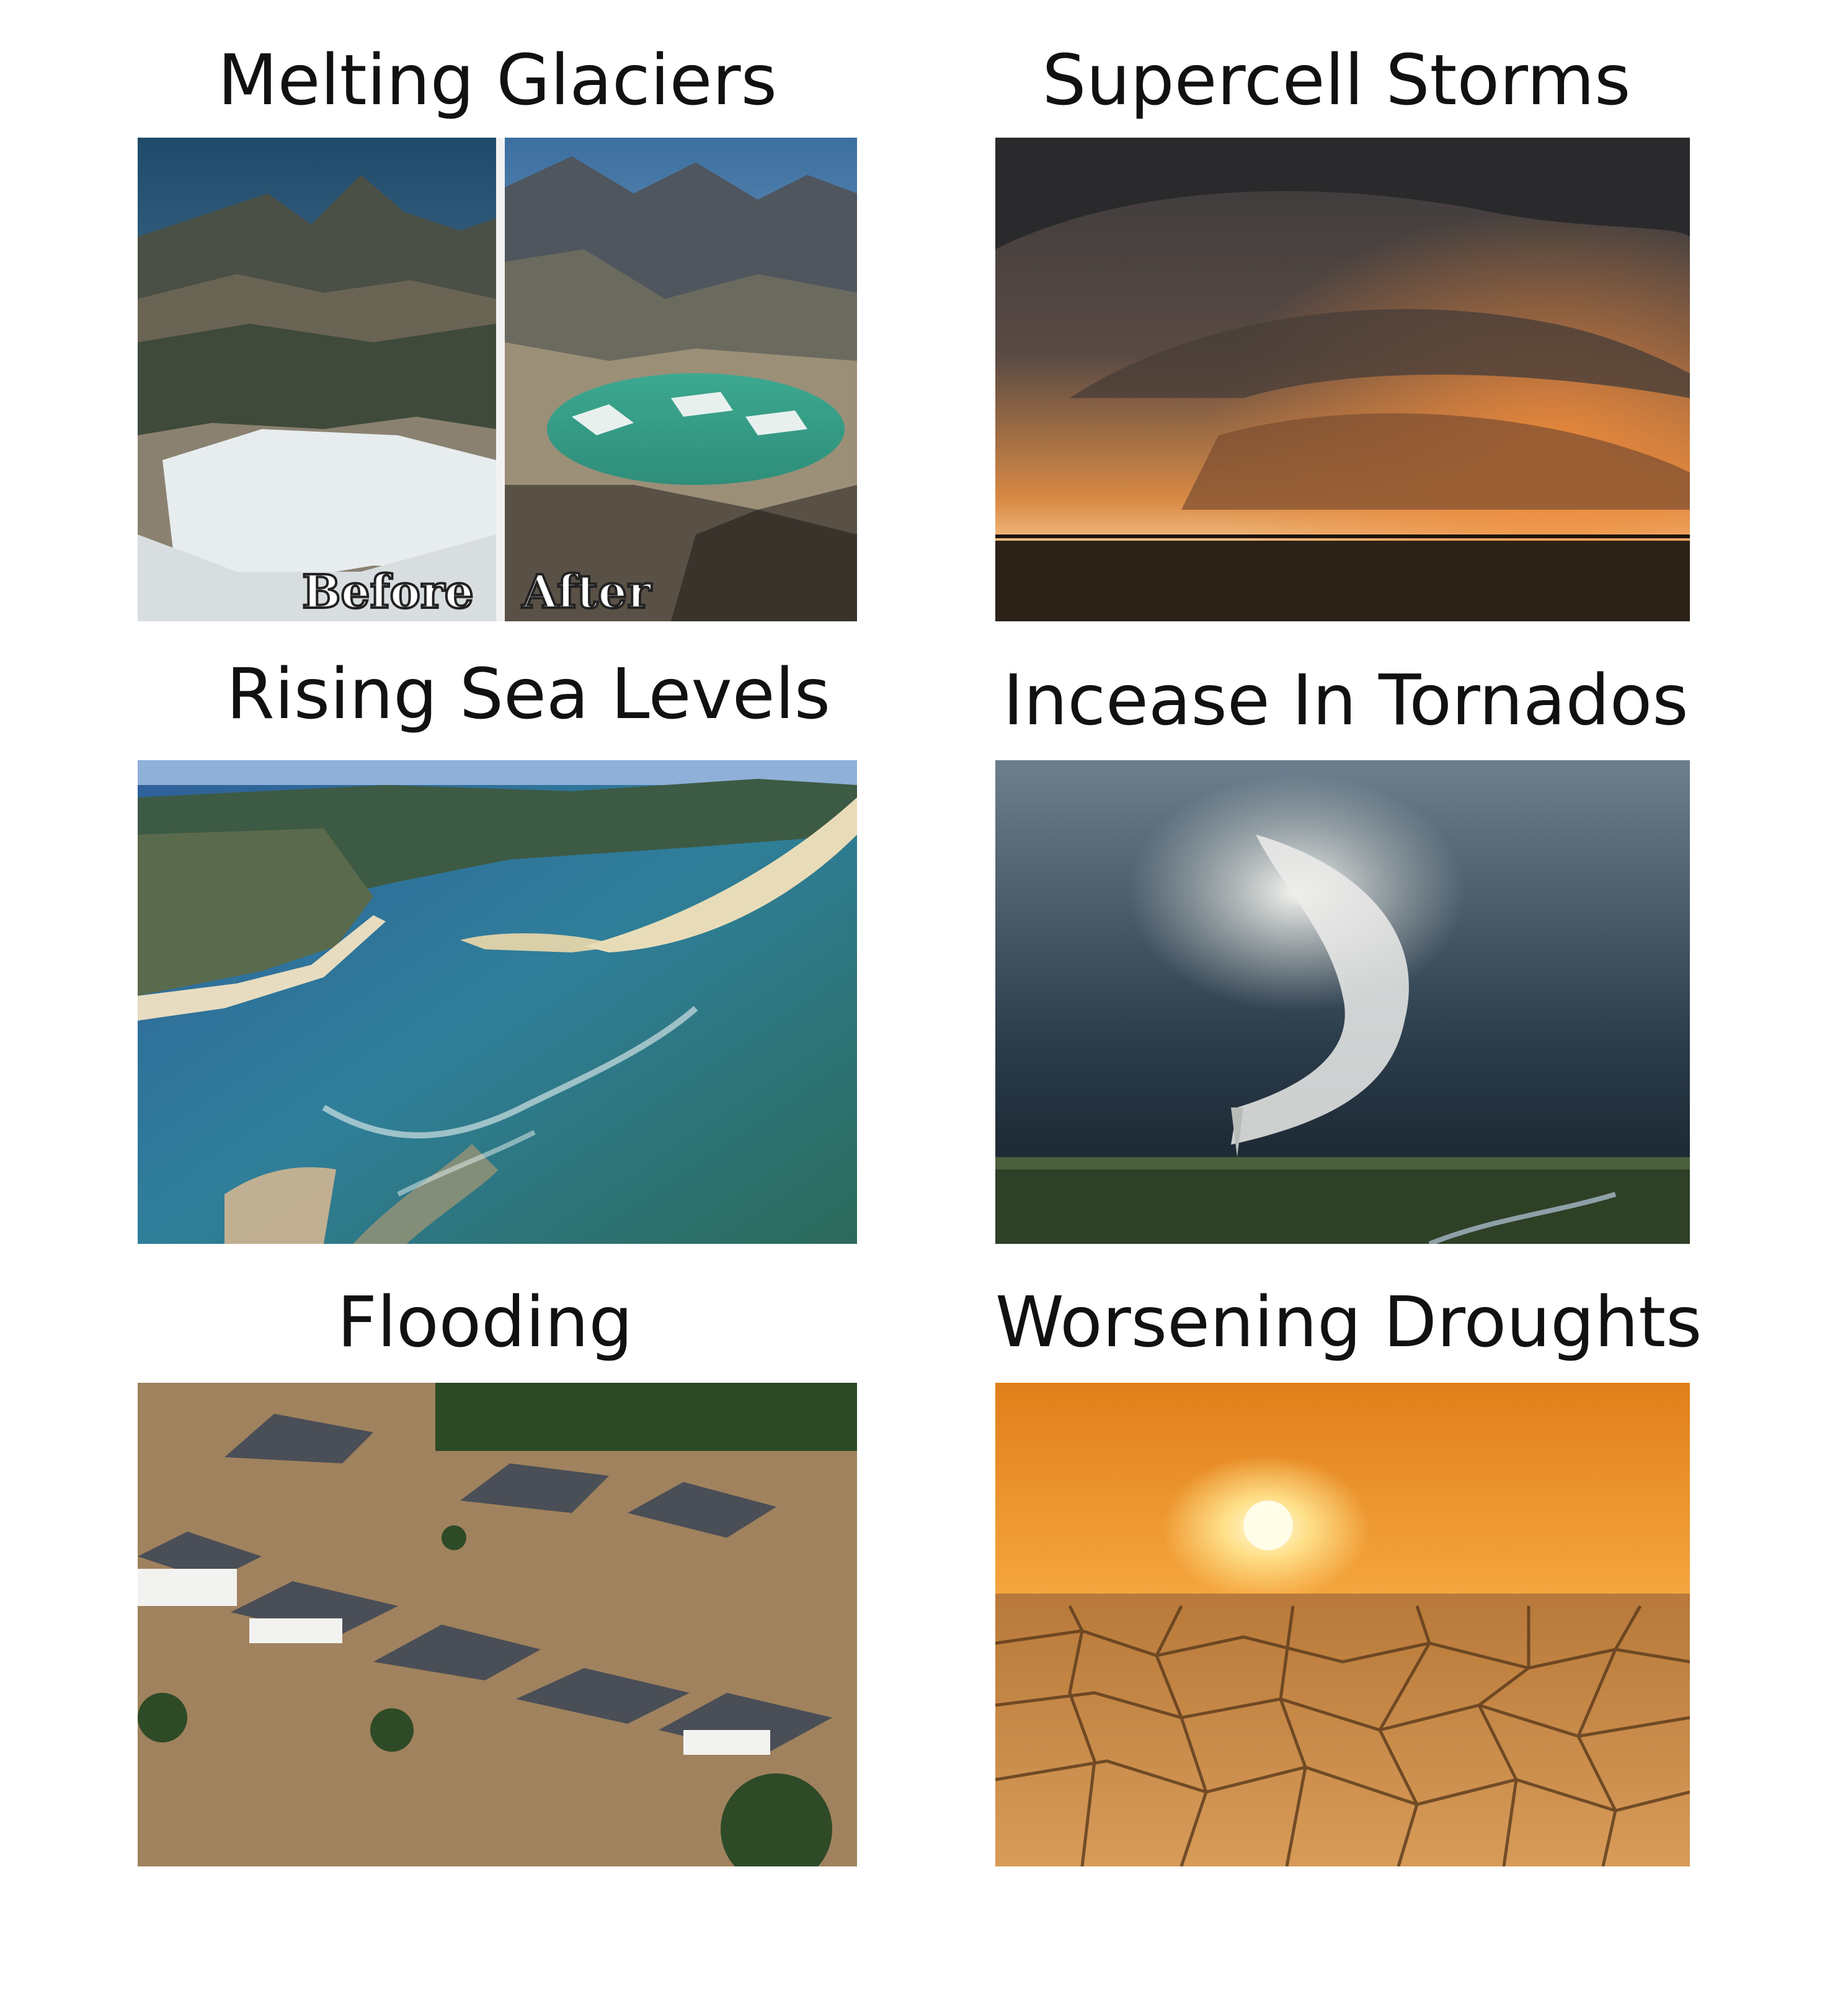  I want to click on flooded-houses-photo, so click(497, 1624).